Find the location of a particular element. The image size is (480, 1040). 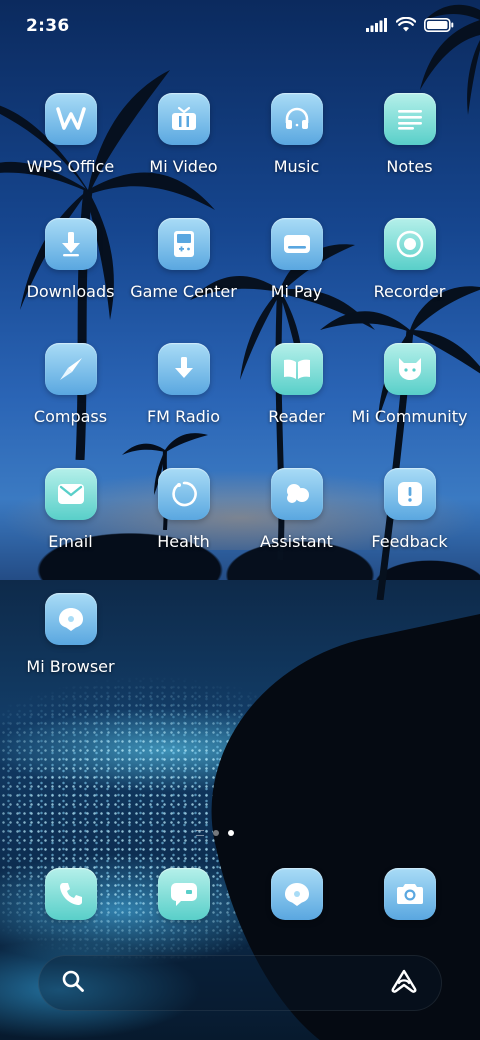

app-assistant: Assistant is located at coordinates (296, 518).